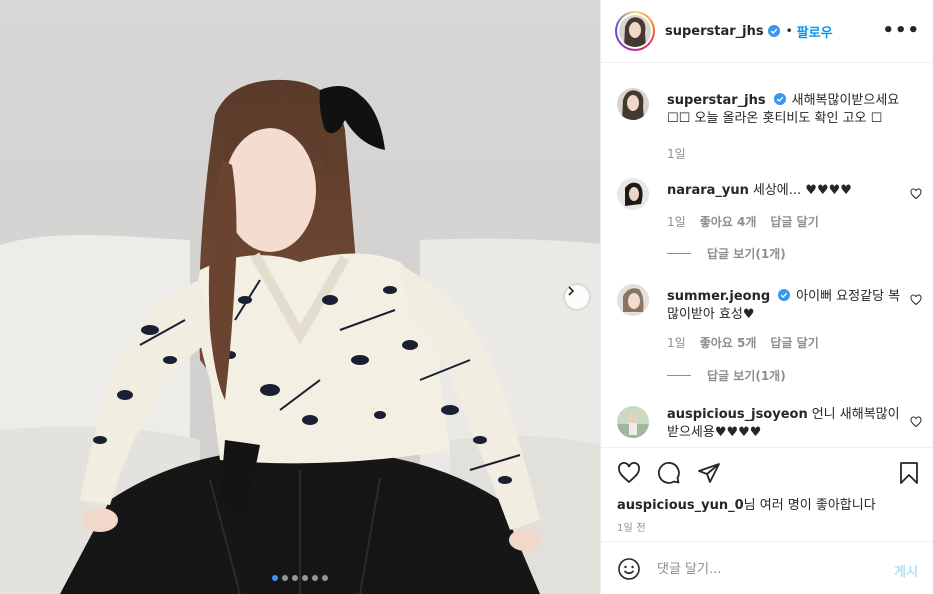 The image size is (933, 594). Describe the element at coordinates (631, 526) in the screenshot. I see `post-timestamp: 1일 전` at that location.